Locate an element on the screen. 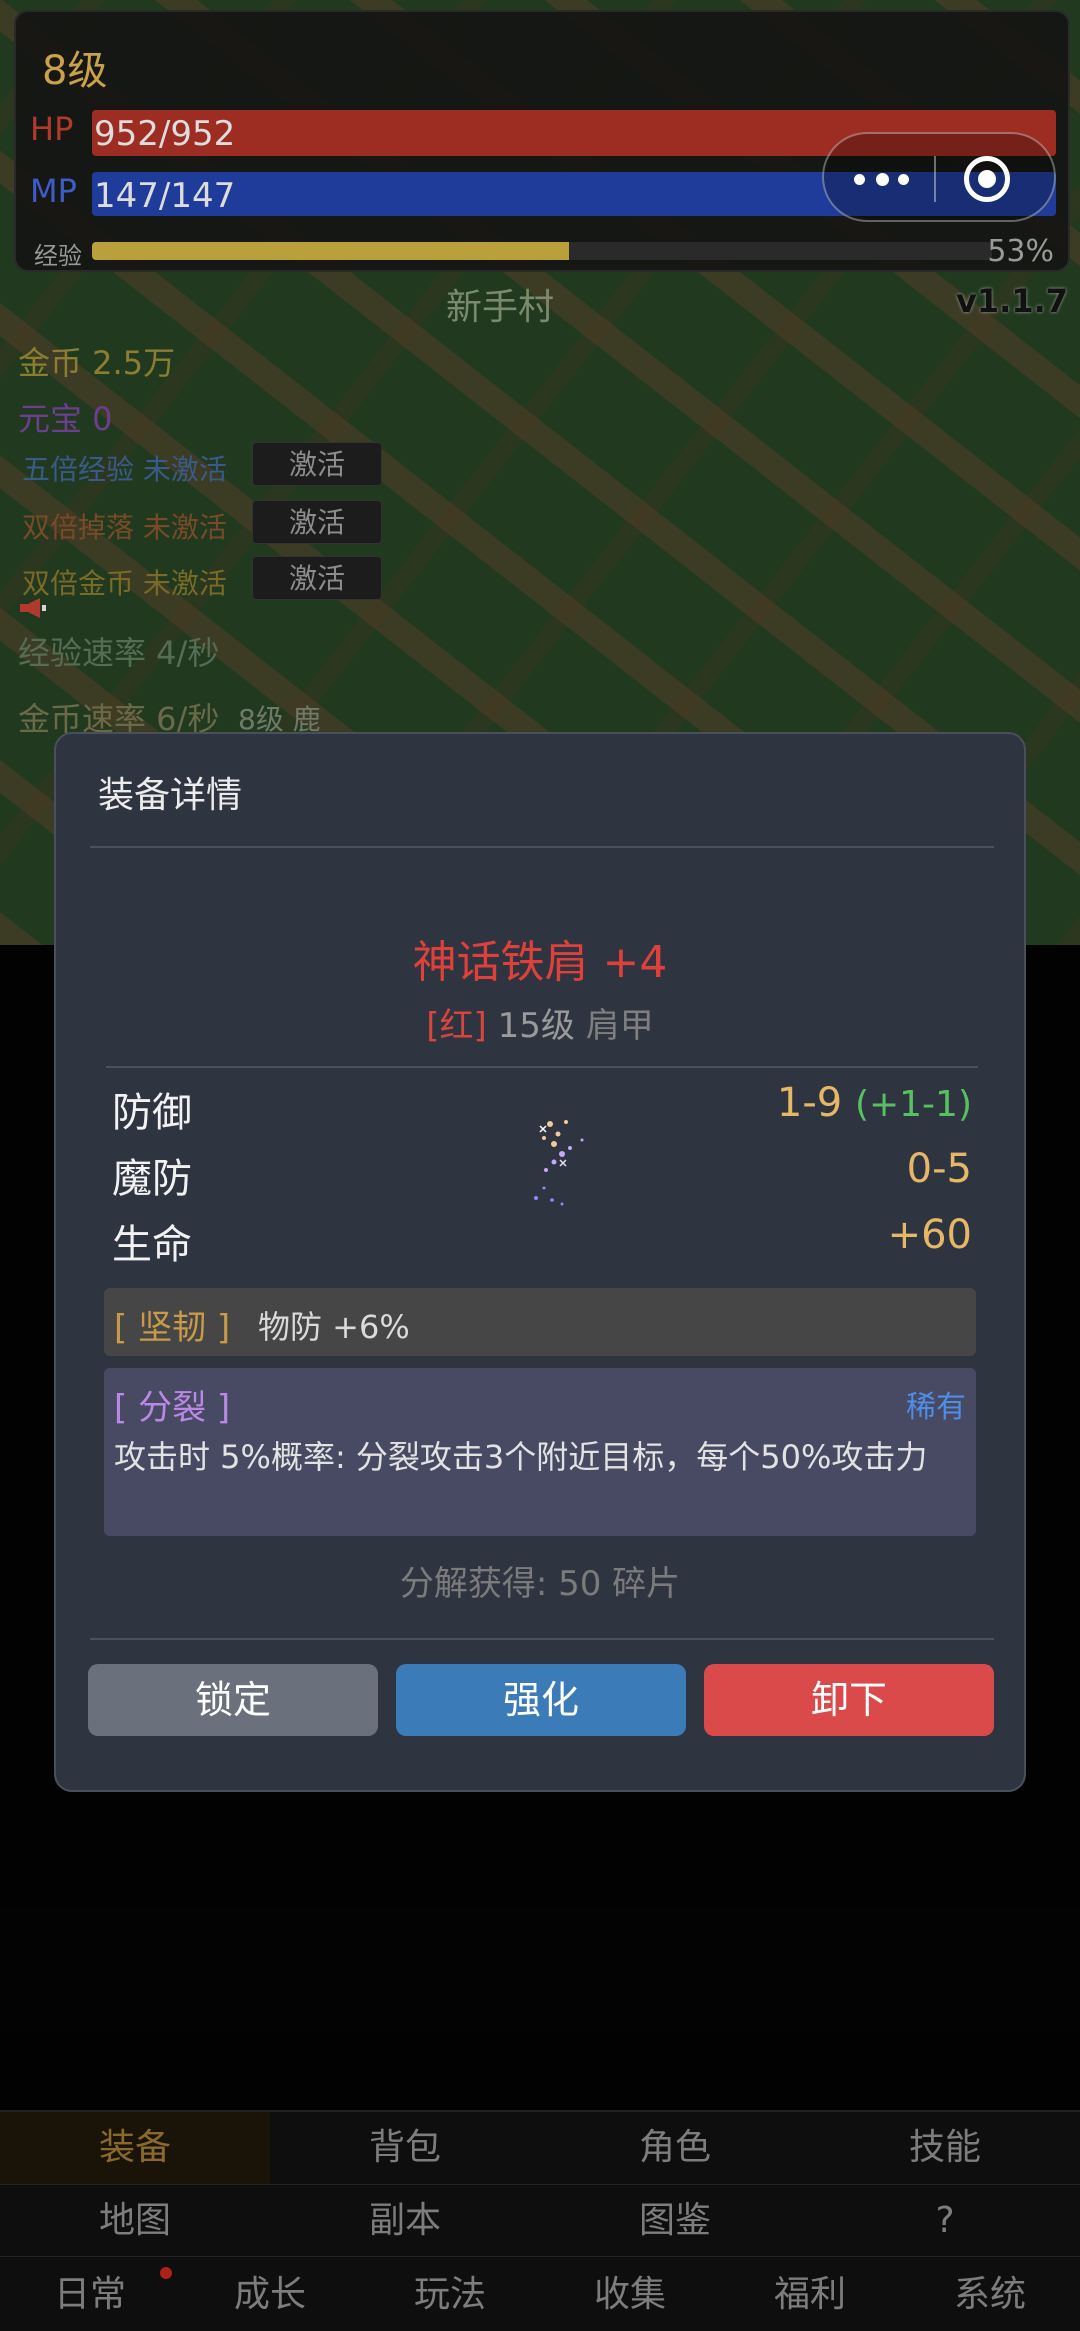  buff-row-exp: 五倍经验 未激活 激活 is located at coordinates (208, 464).